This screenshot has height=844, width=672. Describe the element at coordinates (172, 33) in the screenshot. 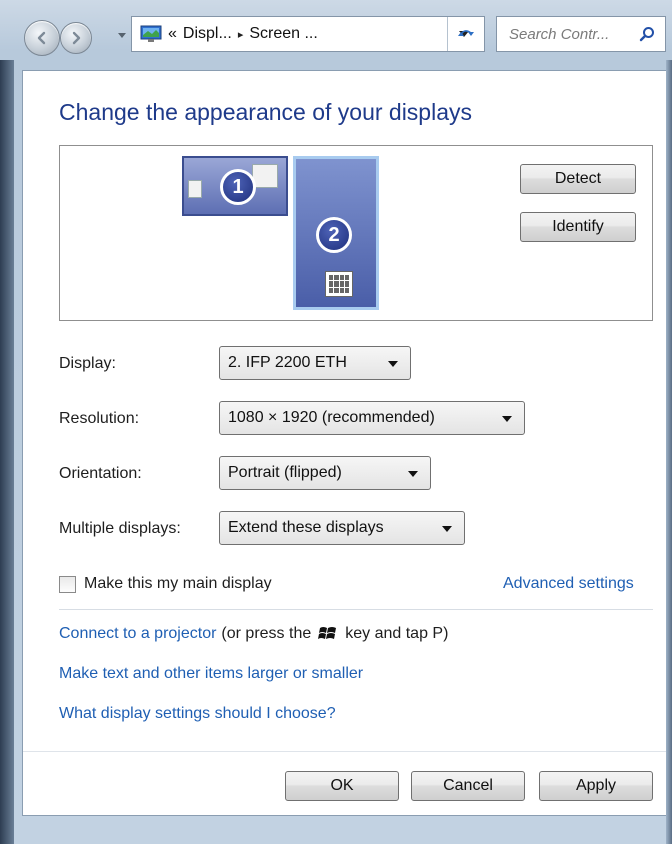

I see `breadcrumb-prefix: «` at that location.